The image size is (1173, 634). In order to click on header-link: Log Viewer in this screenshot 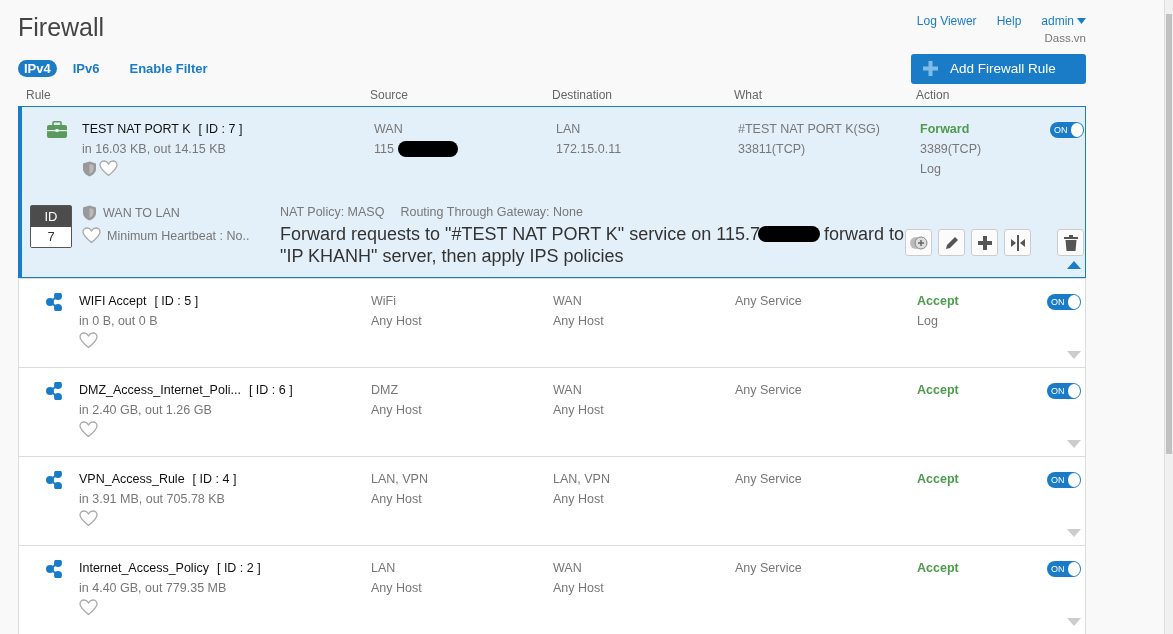, I will do `click(946, 29)`.